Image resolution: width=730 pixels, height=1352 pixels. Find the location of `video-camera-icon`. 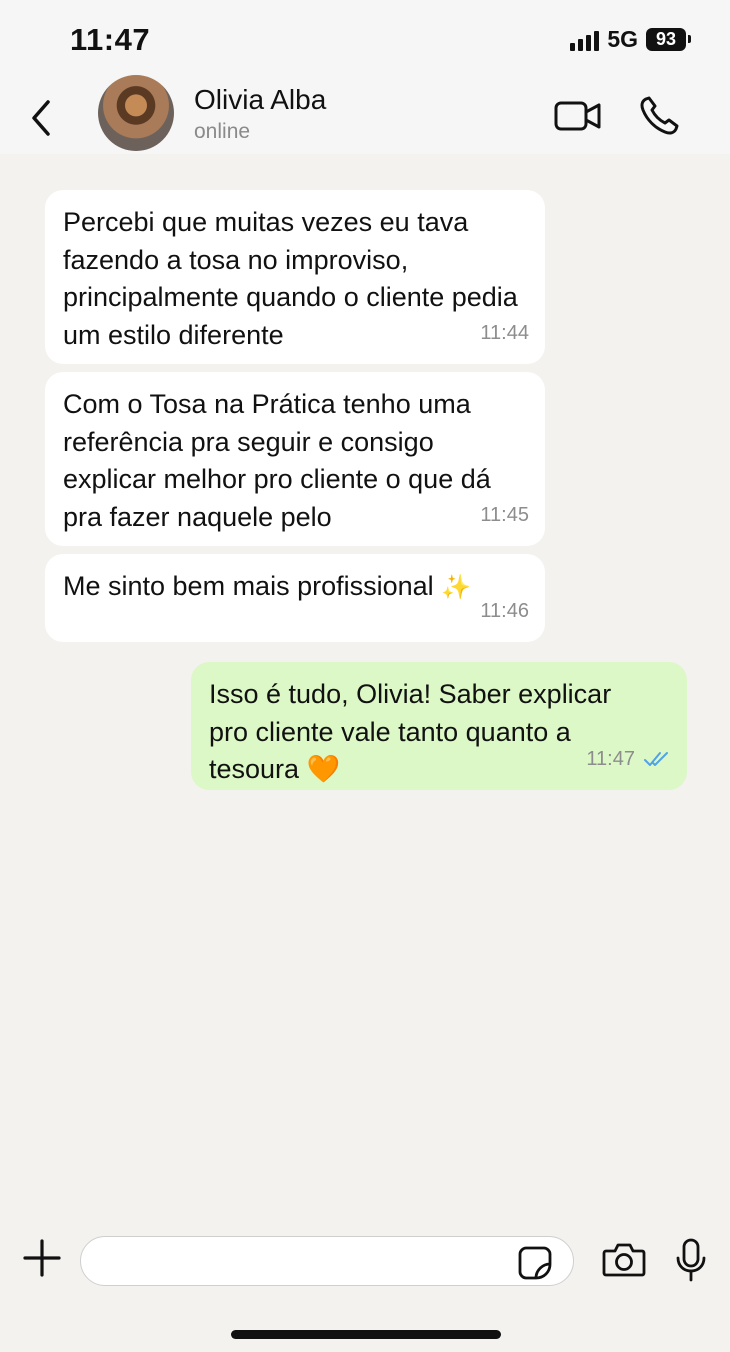

video-camera-icon is located at coordinates (577, 116).